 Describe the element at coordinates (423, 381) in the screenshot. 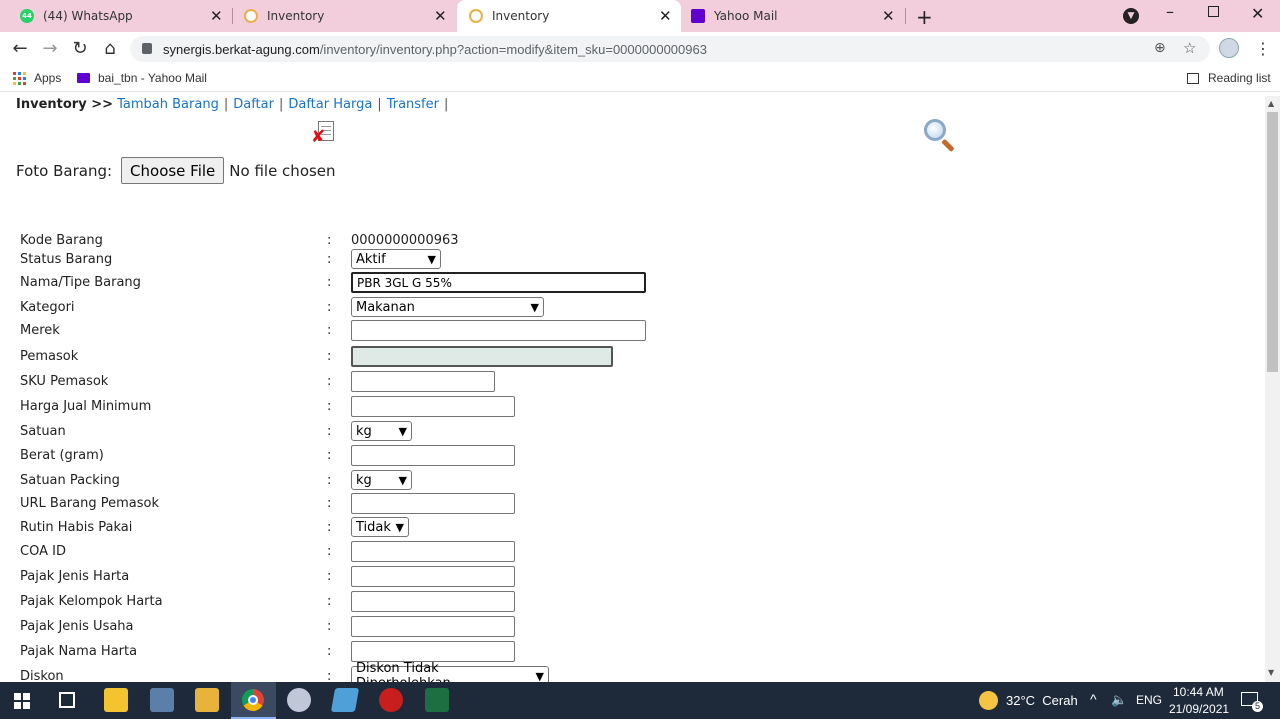

I see `sku-pemasok-input` at that location.